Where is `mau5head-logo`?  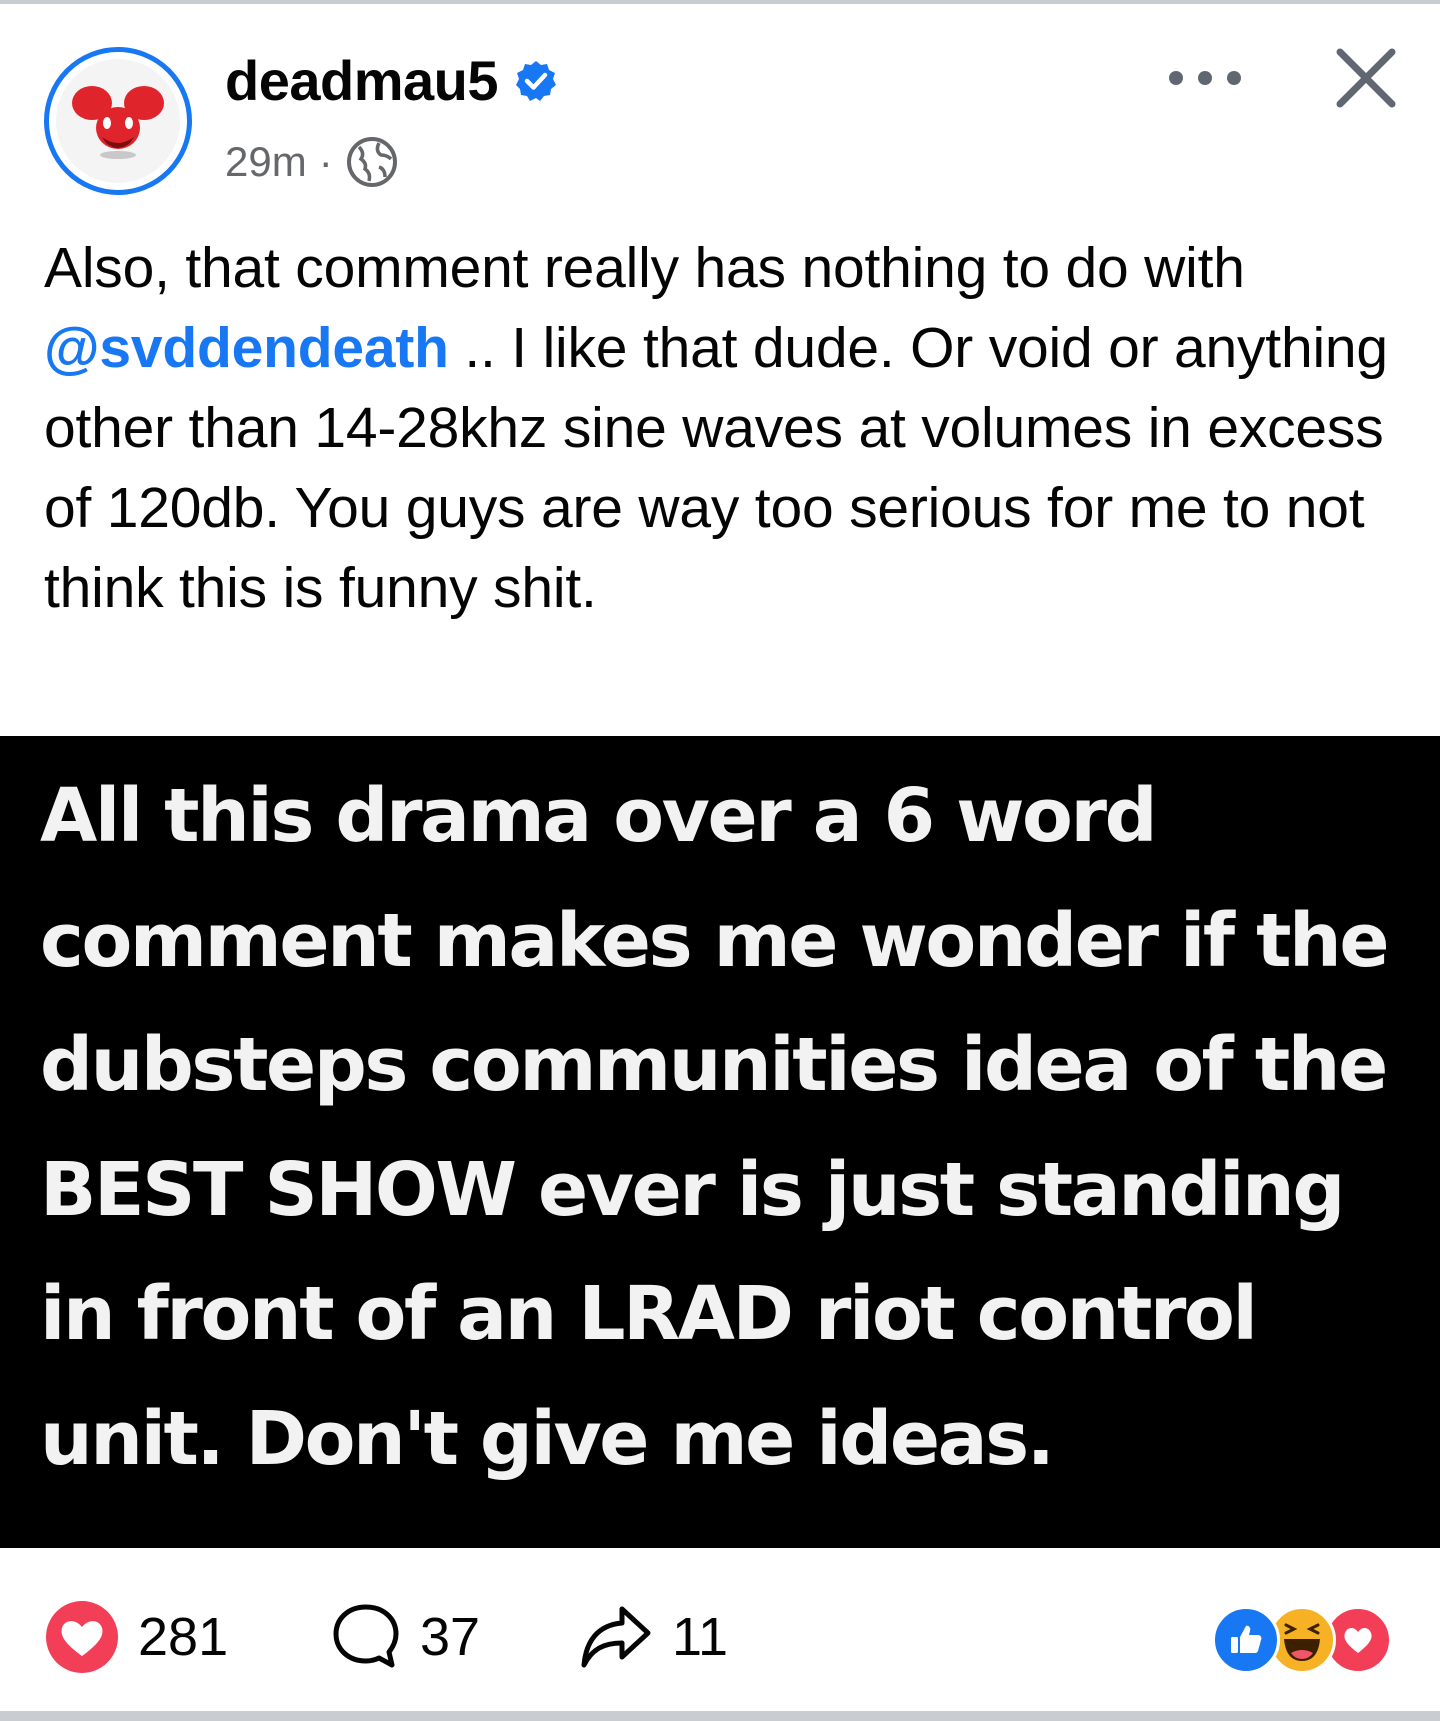
mau5head-logo is located at coordinates (118, 122).